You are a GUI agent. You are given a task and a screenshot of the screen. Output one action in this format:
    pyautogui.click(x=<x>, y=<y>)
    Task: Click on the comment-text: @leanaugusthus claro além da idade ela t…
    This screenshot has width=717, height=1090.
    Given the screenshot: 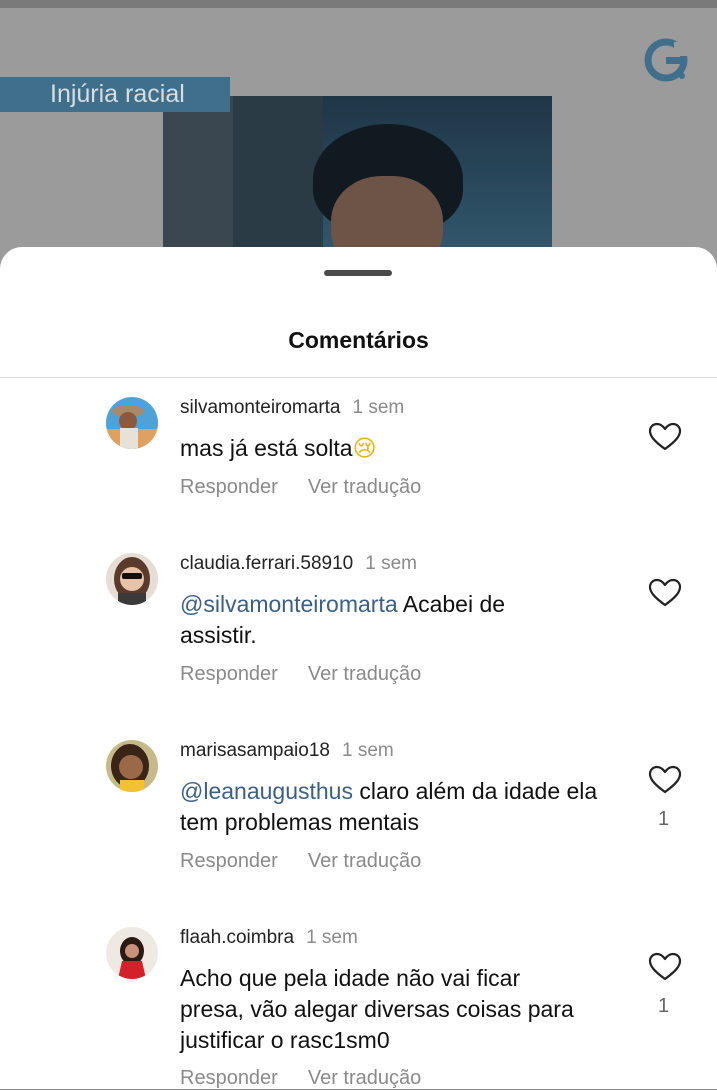 What is the action you would take?
    pyautogui.click(x=389, y=806)
    